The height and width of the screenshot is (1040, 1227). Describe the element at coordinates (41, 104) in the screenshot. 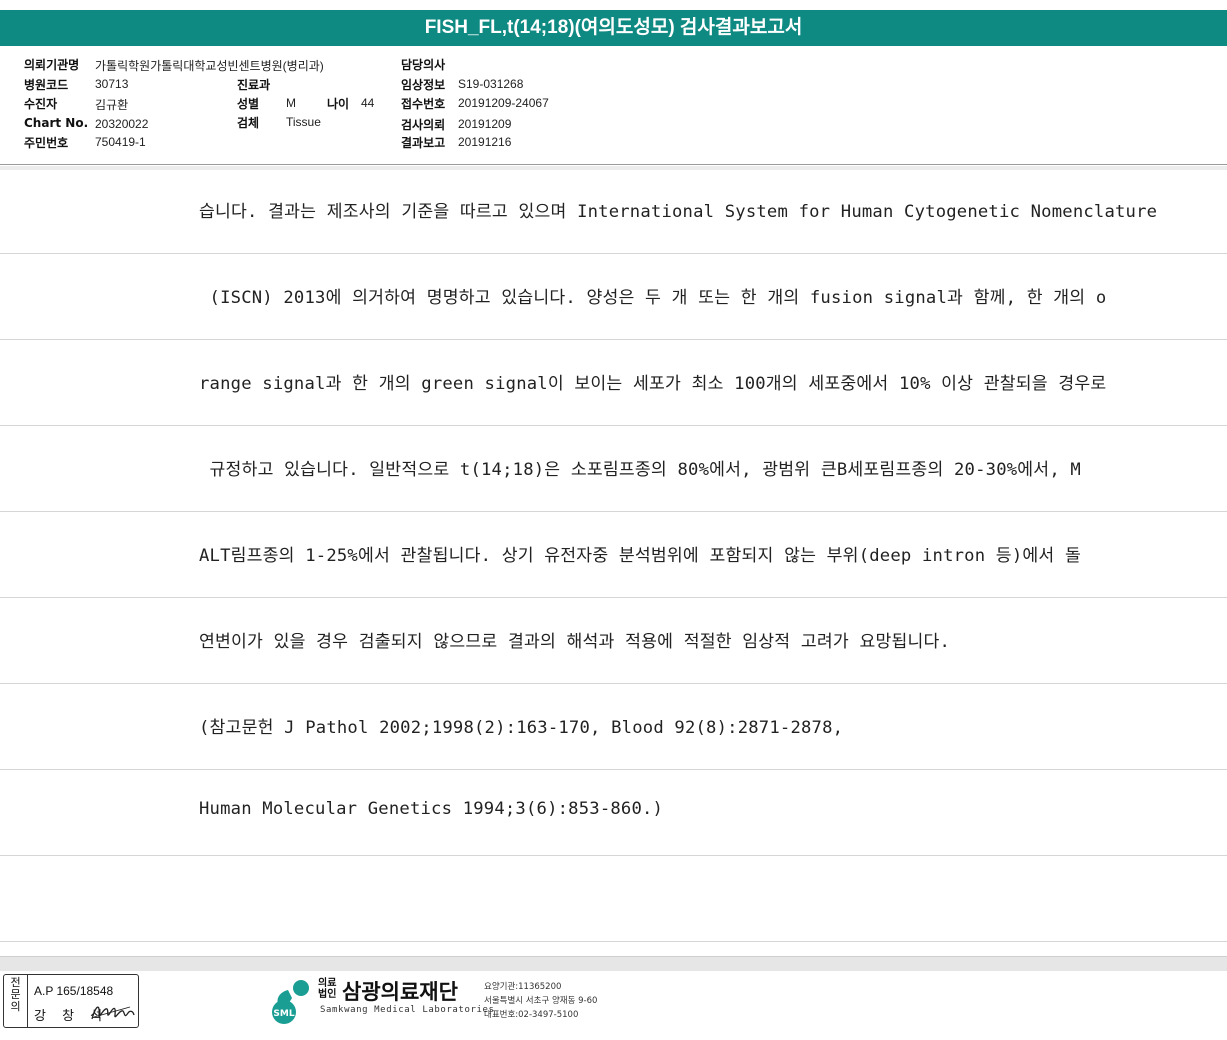

I see `patient-label: 수진자` at that location.